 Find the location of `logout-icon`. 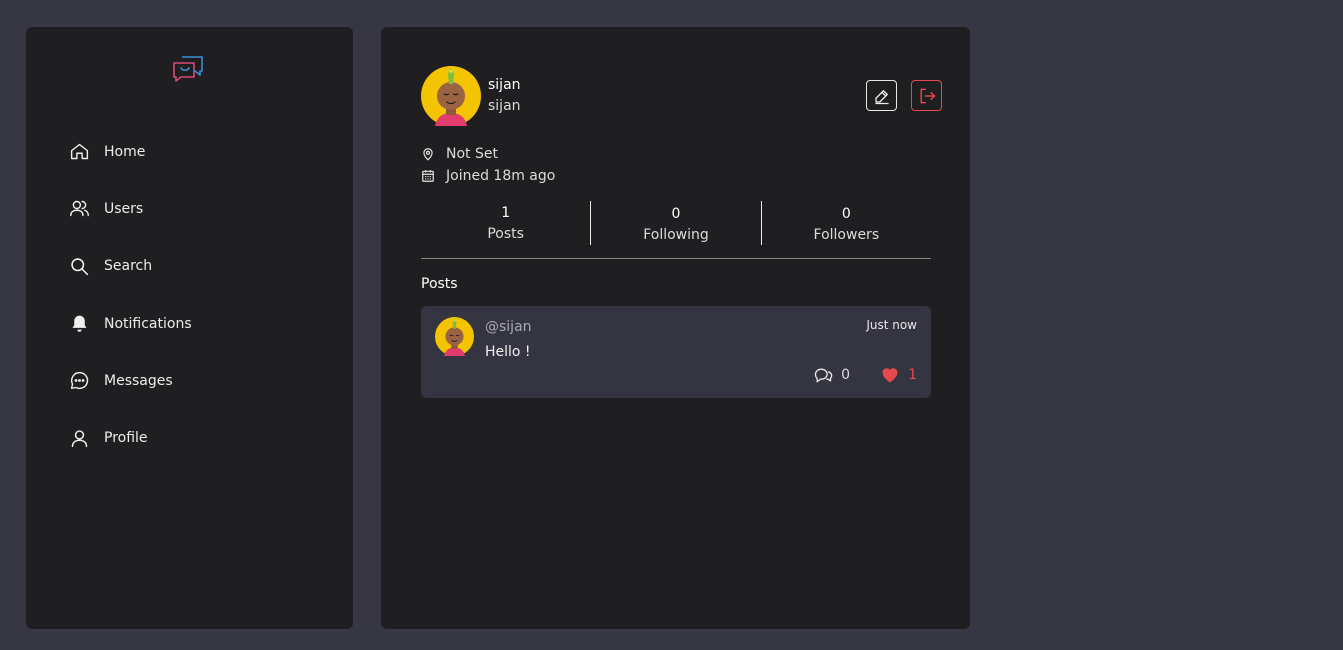

logout-icon is located at coordinates (927, 95).